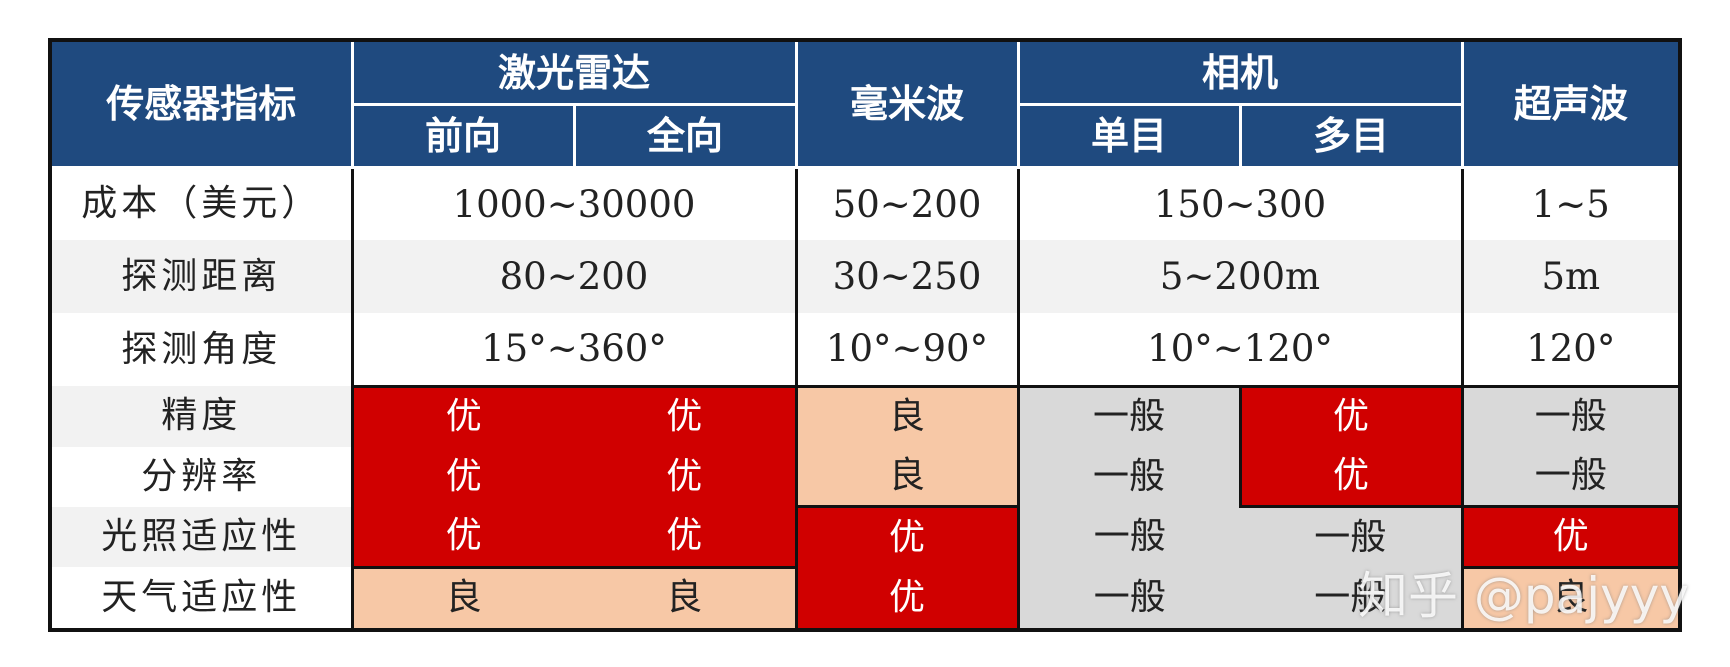  What do you see at coordinates (574, 74) in the screenshot?
I see `header-lidar: 激光雷达` at bounding box center [574, 74].